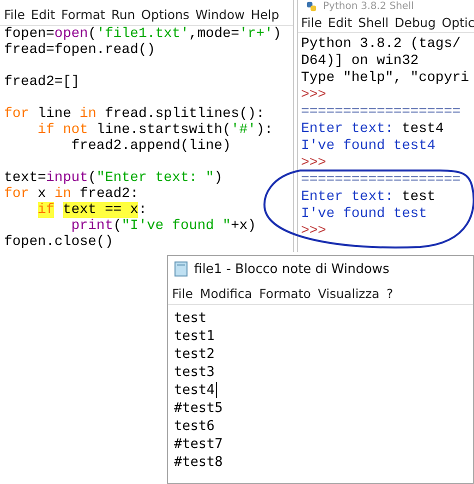 This screenshot has height=484, width=474. I want to click on text-cursor, so click(216, 390).